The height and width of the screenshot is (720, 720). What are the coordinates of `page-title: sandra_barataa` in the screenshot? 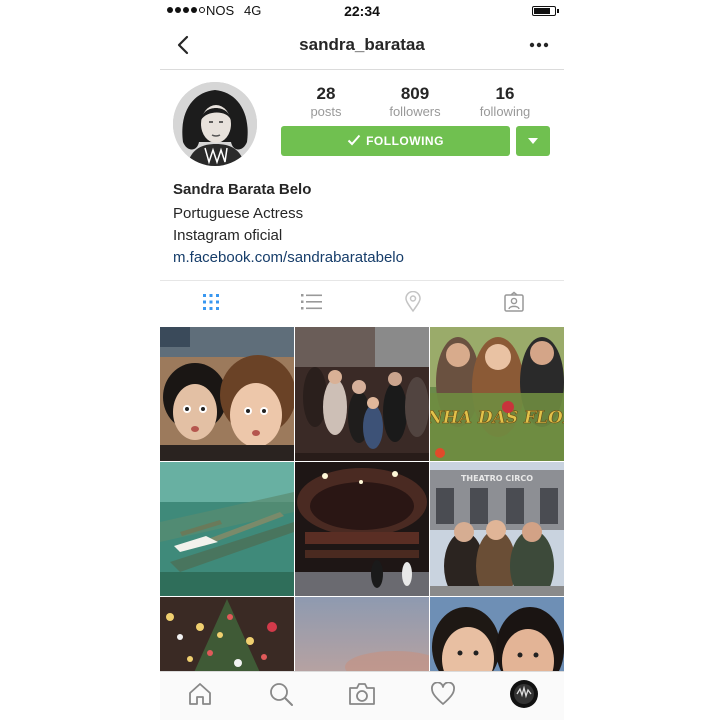 It's located at (362, 44).